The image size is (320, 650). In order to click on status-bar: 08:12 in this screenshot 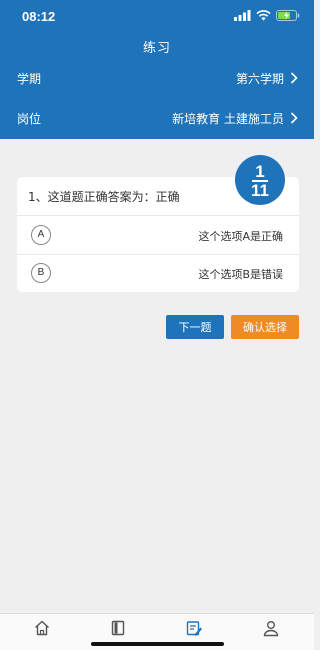, I will do `click(157, 16)`.